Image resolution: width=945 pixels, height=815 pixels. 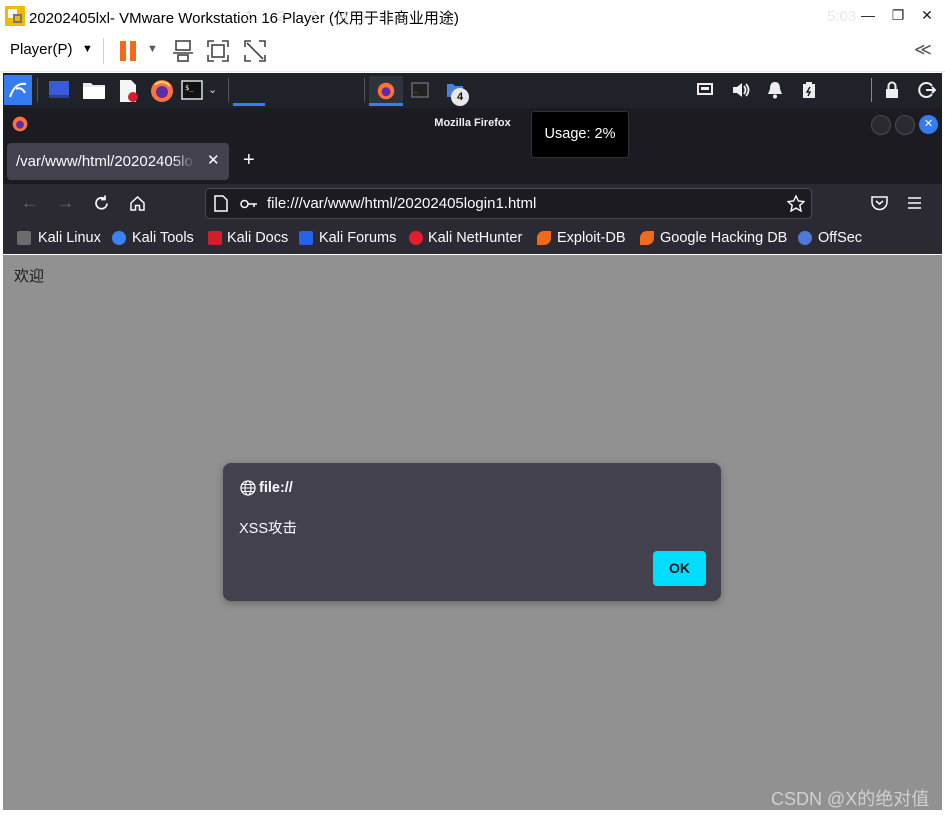 What do you see at coordinates (255, 51) in the screenshot?
I see `unity-mode-icon` at bounding box center [255, 51].